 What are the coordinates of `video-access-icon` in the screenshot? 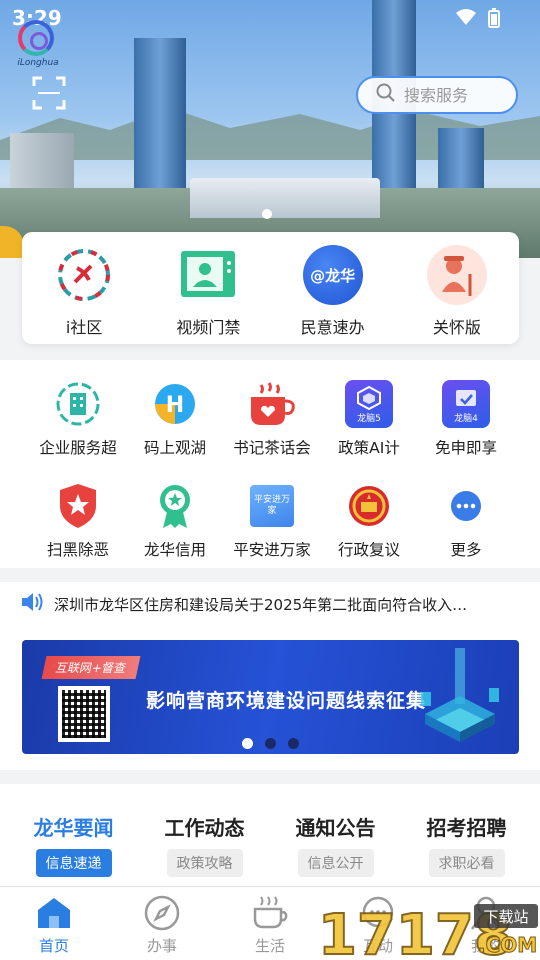 It's located at (208, 275).